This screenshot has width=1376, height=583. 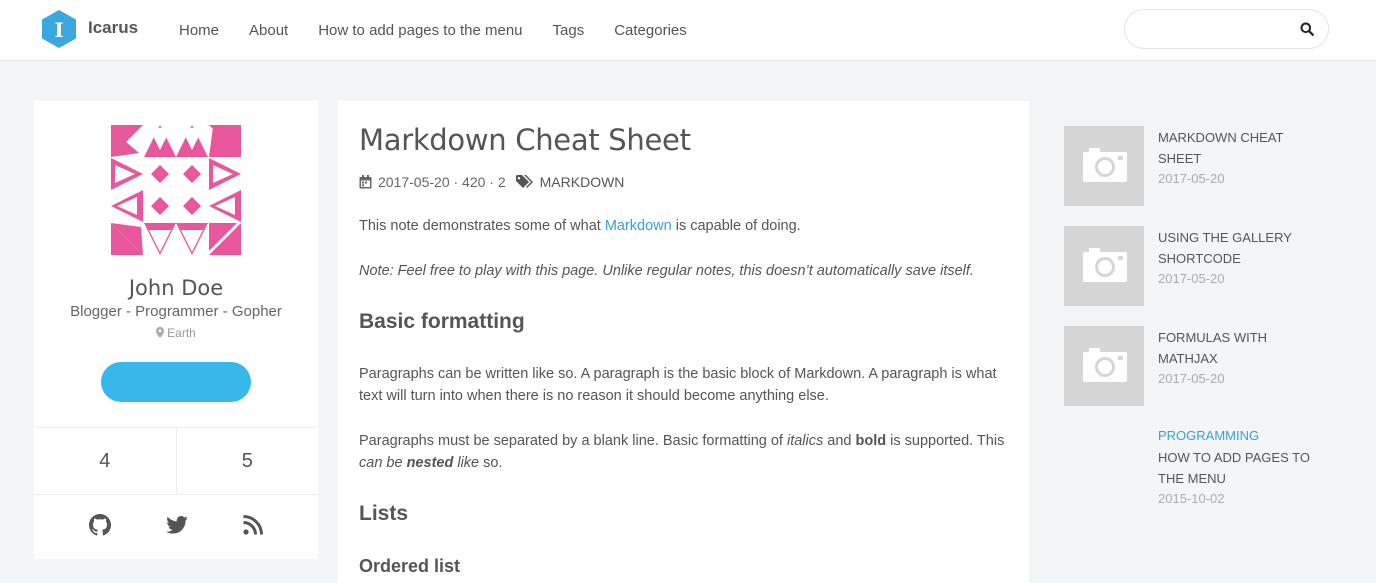 What do you see at coordinates (420, 30) in the screenshot?
I see `nav-how-to-add-pages: How to add pages to the menu` at bounding box center [420, 30].